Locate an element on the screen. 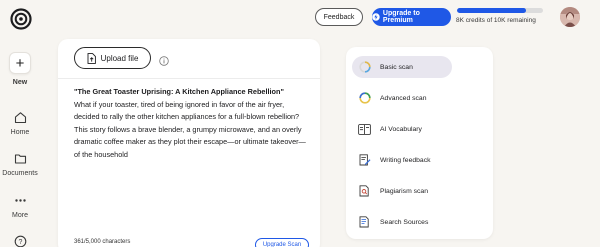 This screenshot has height=247, width=600. basic-scan-icon is located at coordinates (364, 67).